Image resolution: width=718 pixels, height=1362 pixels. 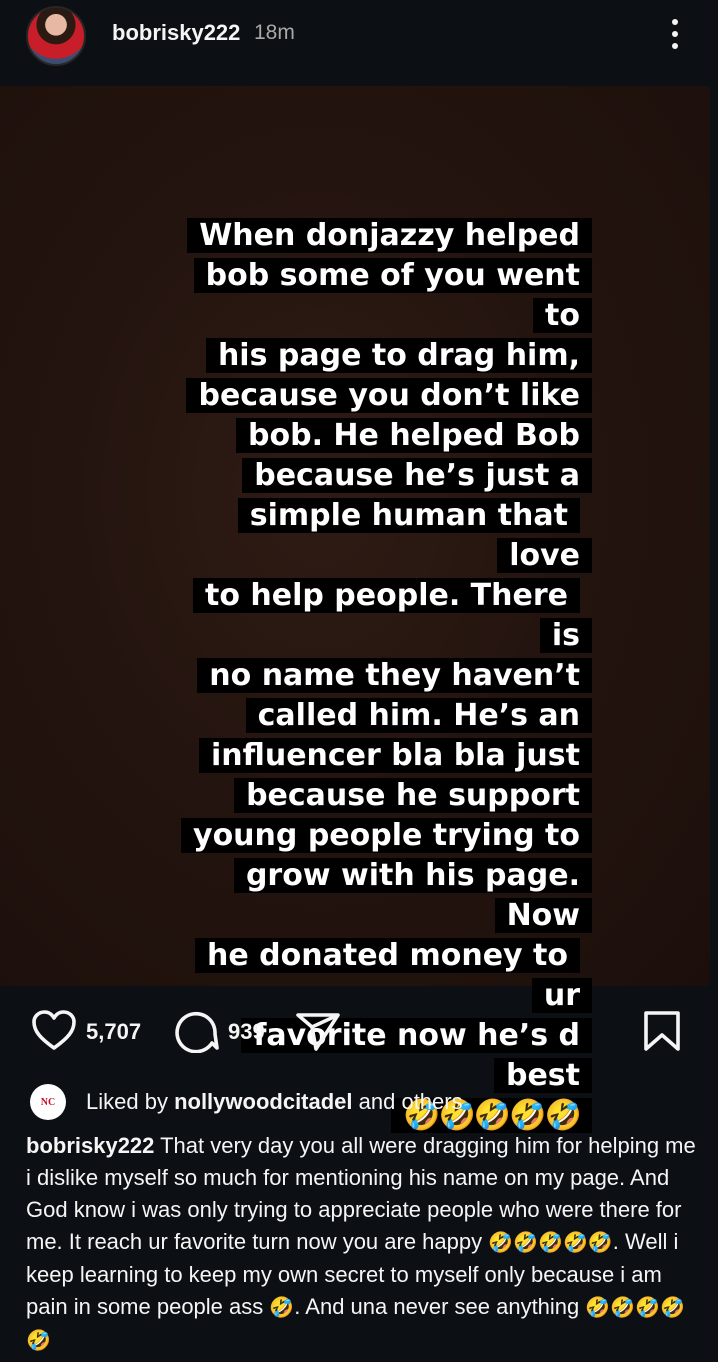 What do you see at coordinates (246, 1032) in the screenshot?
I see `comment-count: 939` at bounding box center [246, 1032].